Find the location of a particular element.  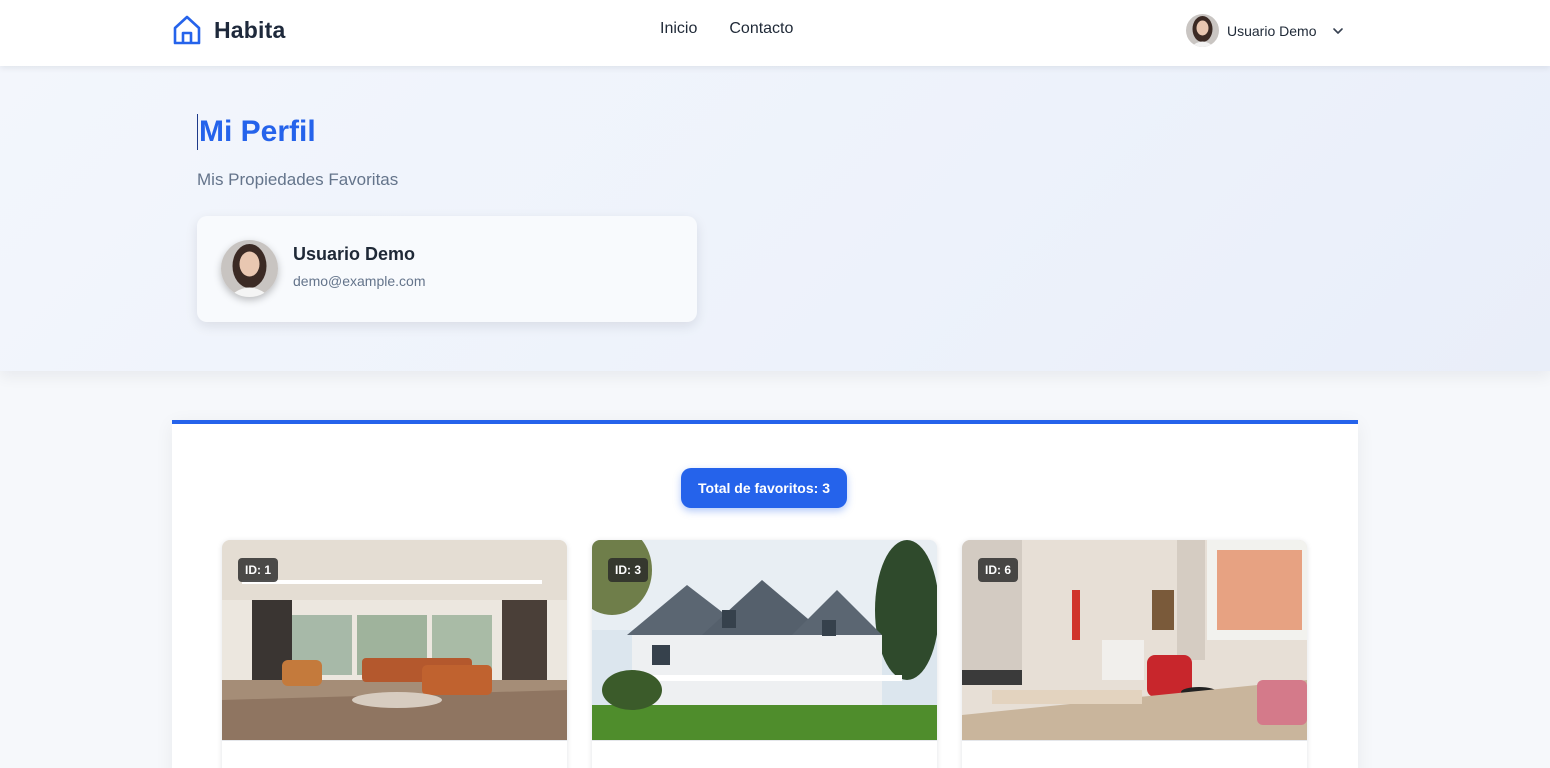

profile-name: Usuario Demo is located at coordinates (354, 254).